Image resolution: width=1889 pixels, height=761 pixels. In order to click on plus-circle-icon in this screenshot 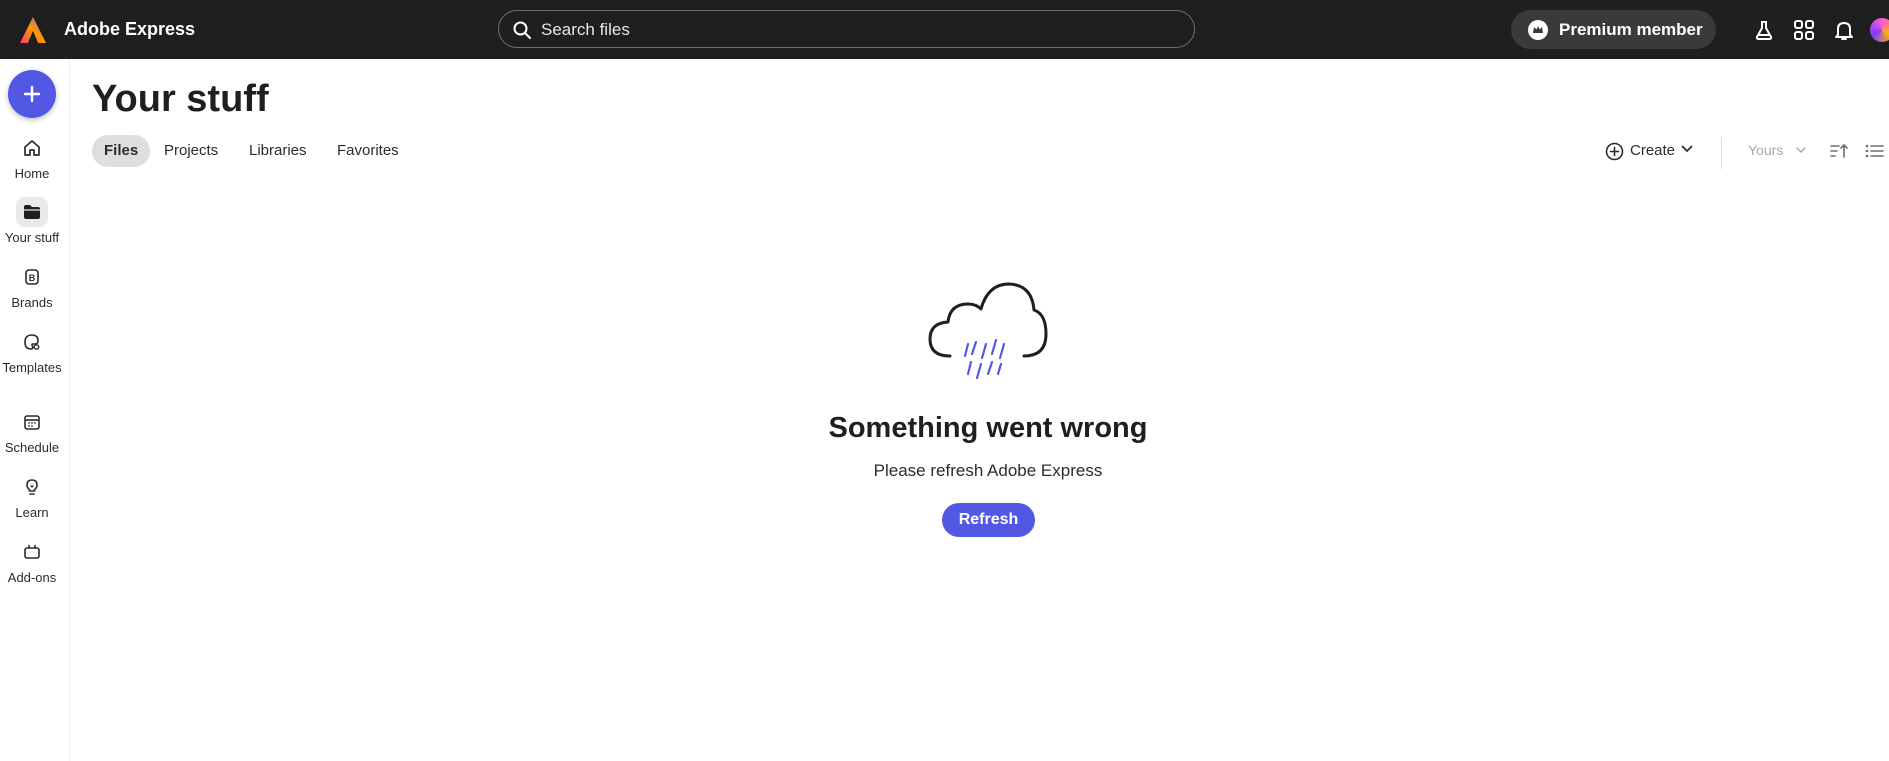, I will do `click(1614, 151)`.